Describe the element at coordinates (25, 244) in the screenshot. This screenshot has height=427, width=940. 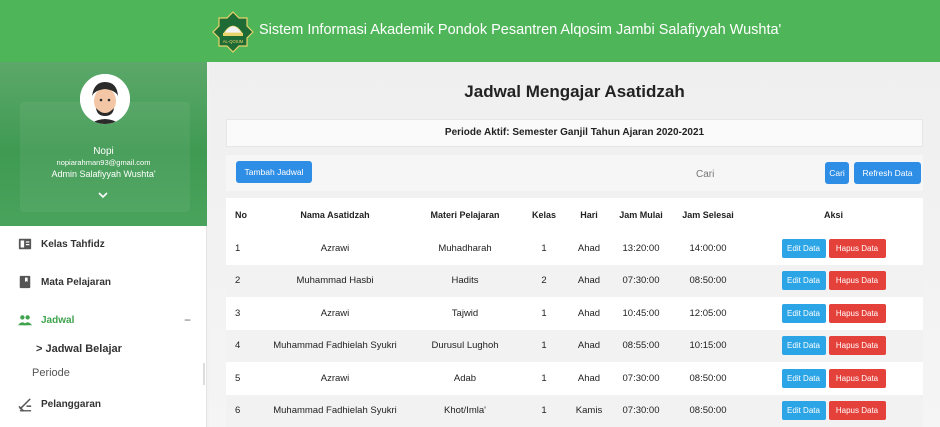
I see `book-icon` at that location.